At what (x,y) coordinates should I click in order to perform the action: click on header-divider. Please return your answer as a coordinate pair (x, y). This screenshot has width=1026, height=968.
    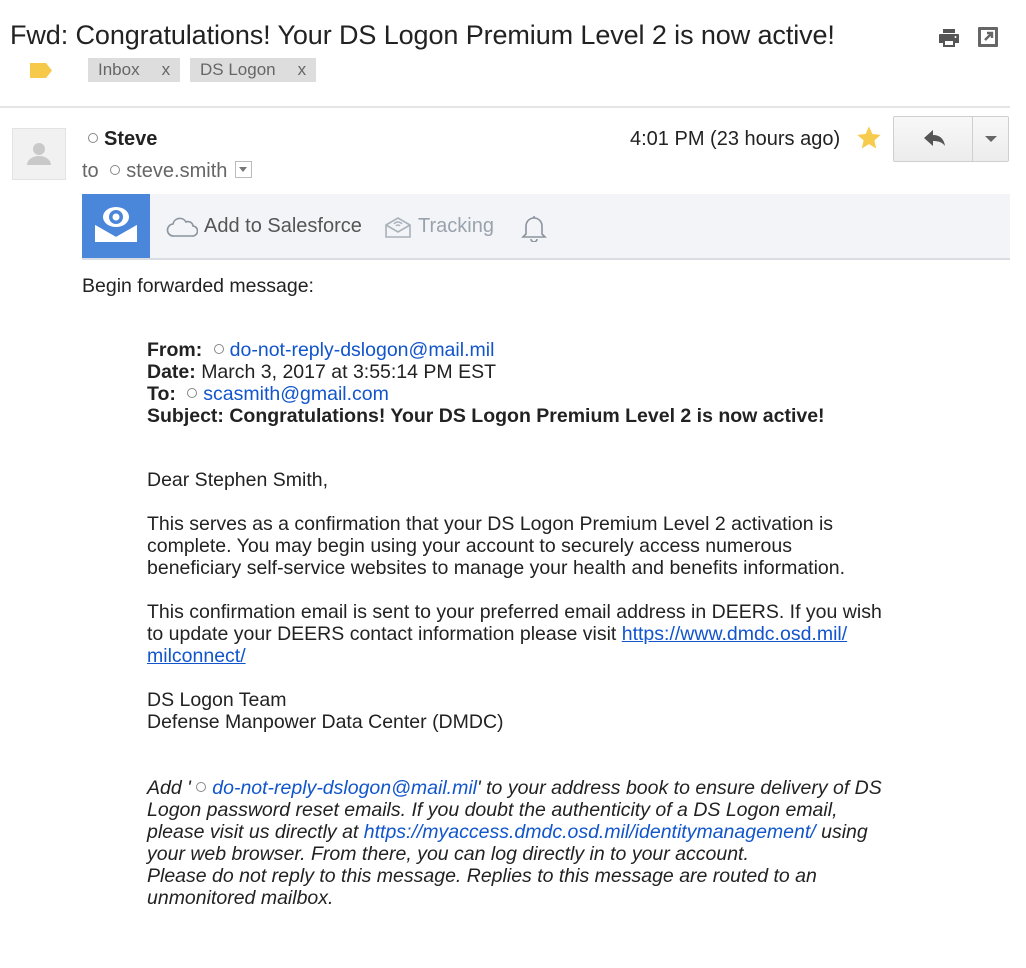
    Looking at the image, I should click on (505, 107).